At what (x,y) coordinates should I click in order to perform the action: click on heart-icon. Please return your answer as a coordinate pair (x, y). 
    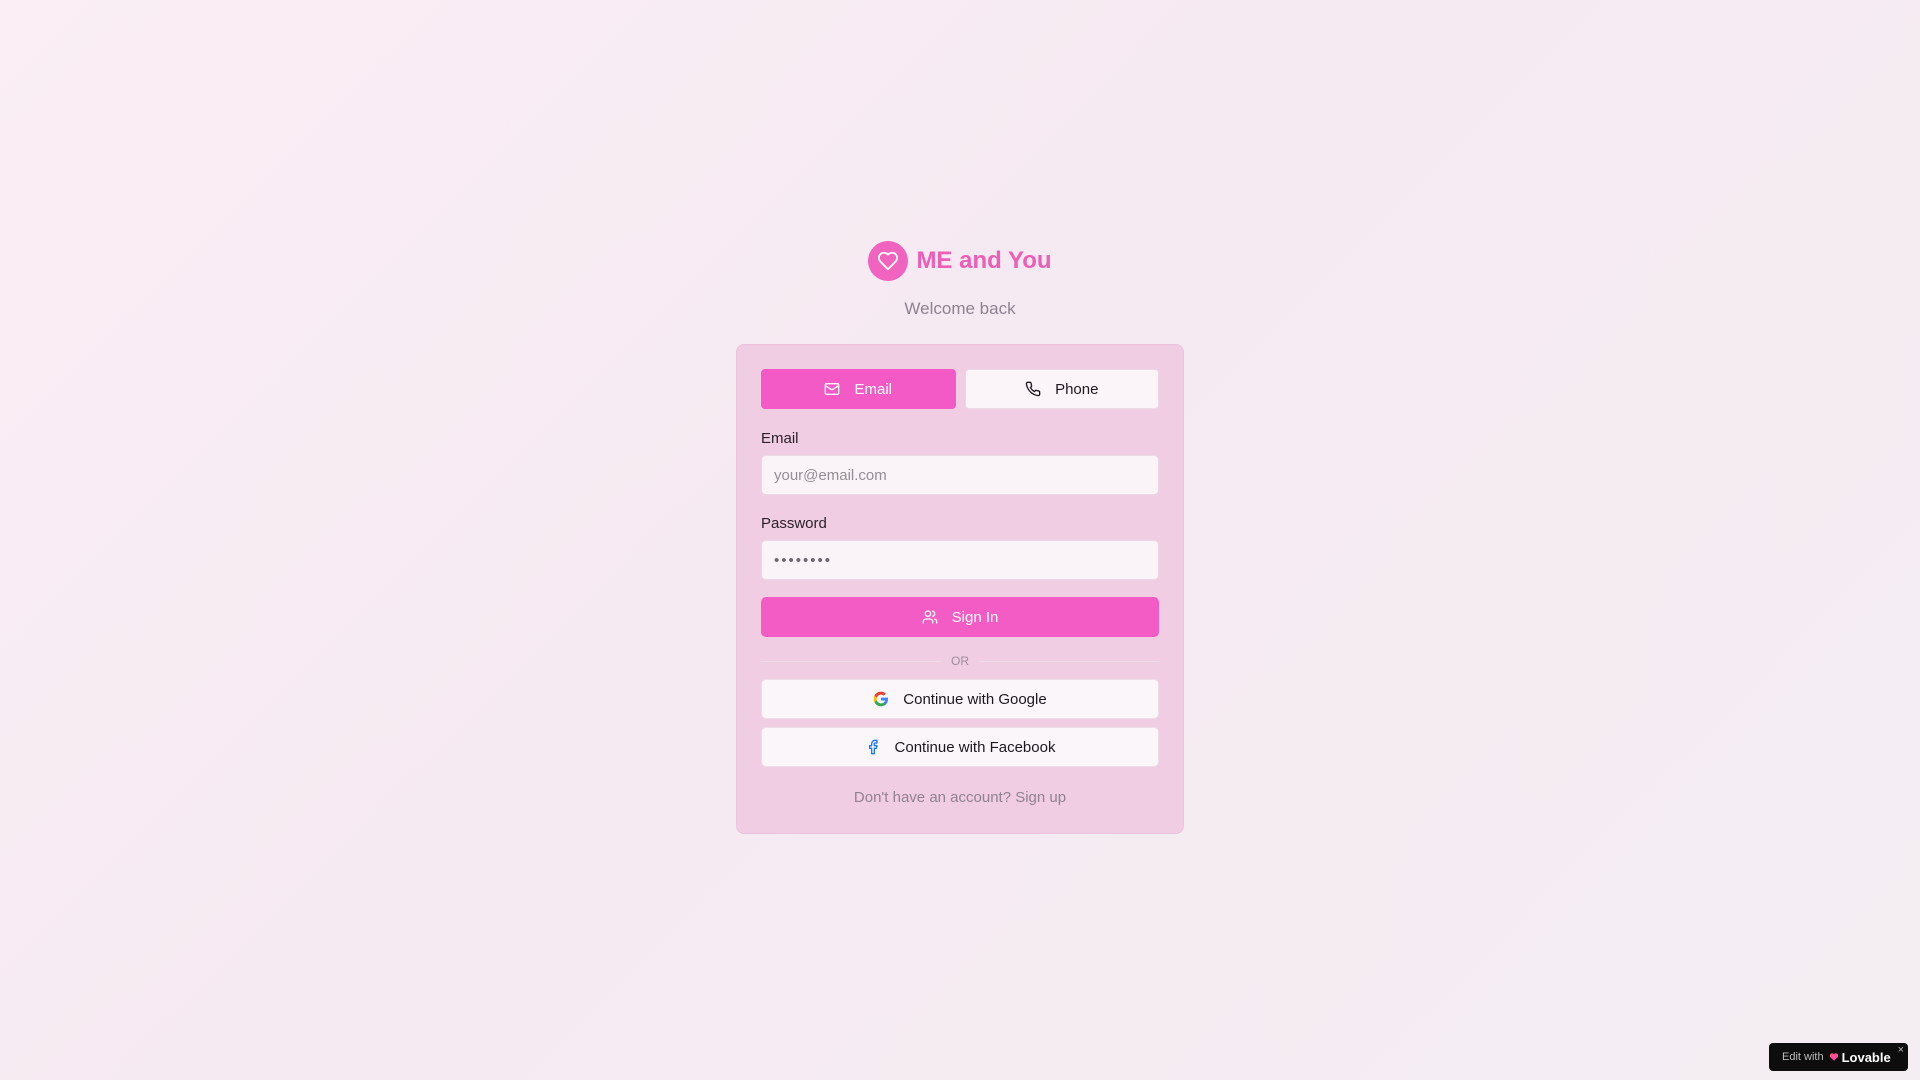
    Looking at the image, I should click on (888, 261).